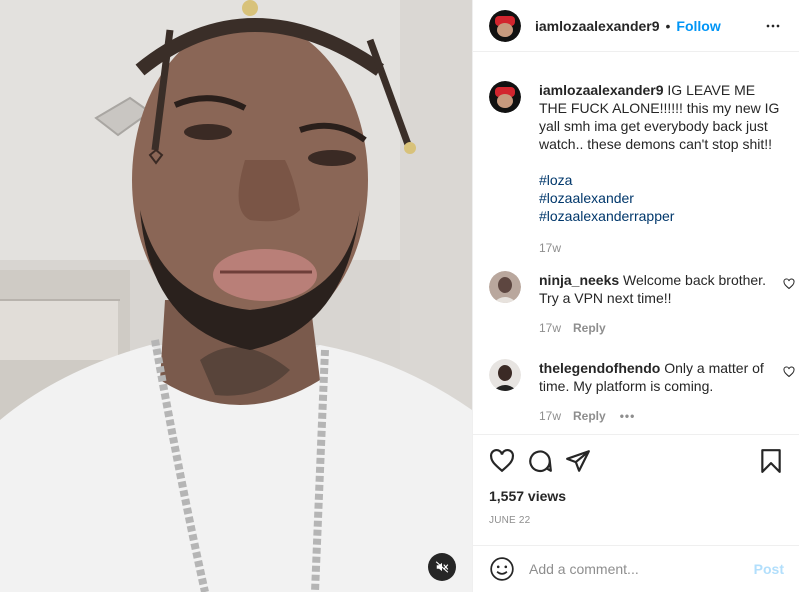 Image resolution: width=799 pixels, height=592 pixels. I want to click on comment-input, so click(639, 569).